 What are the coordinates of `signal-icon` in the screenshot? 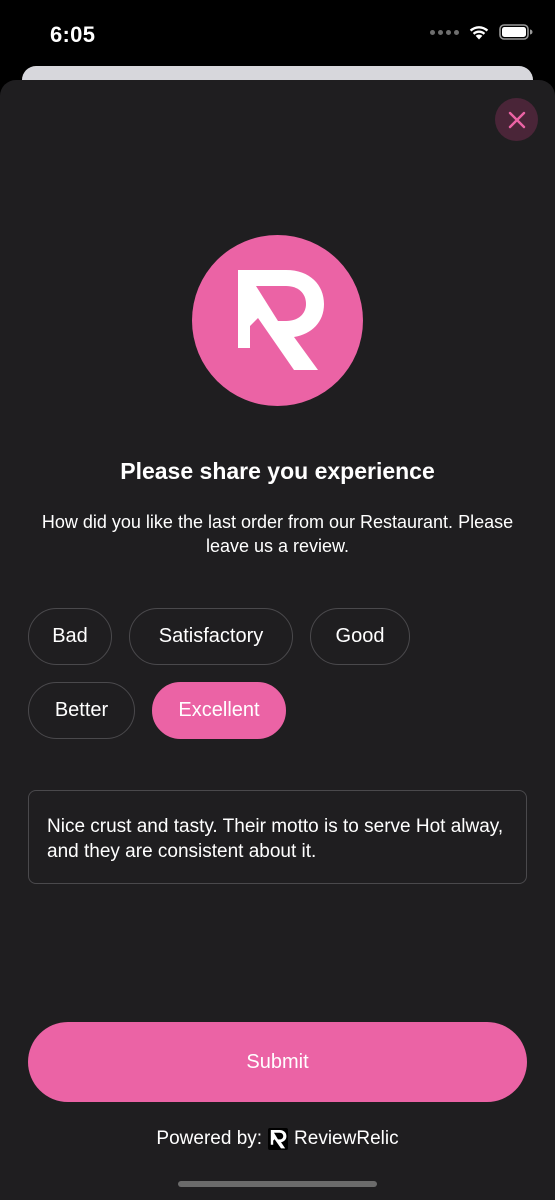 It's located at (444, 32).